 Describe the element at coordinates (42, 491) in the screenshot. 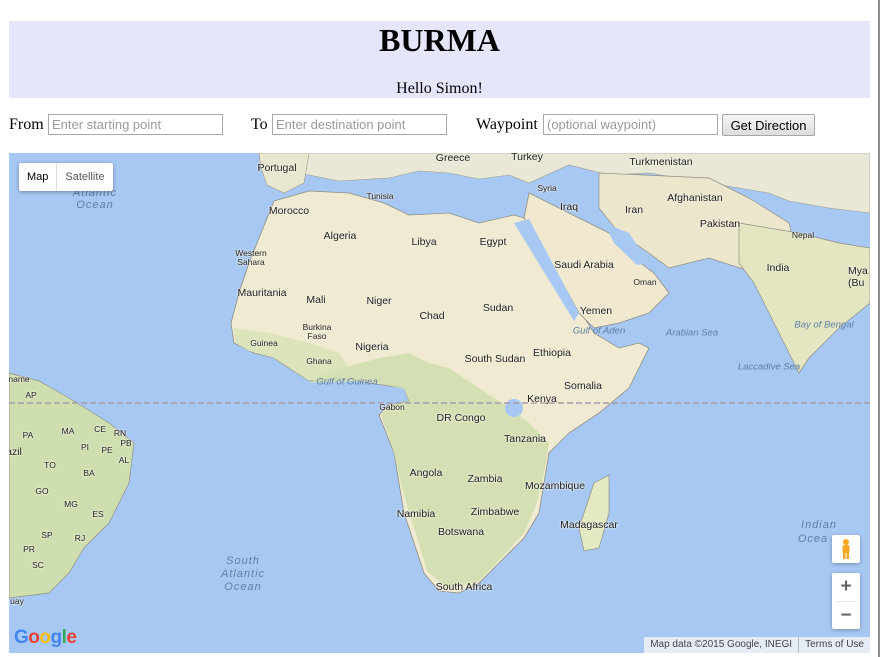

I see `map-label-goias: GO` at that location.